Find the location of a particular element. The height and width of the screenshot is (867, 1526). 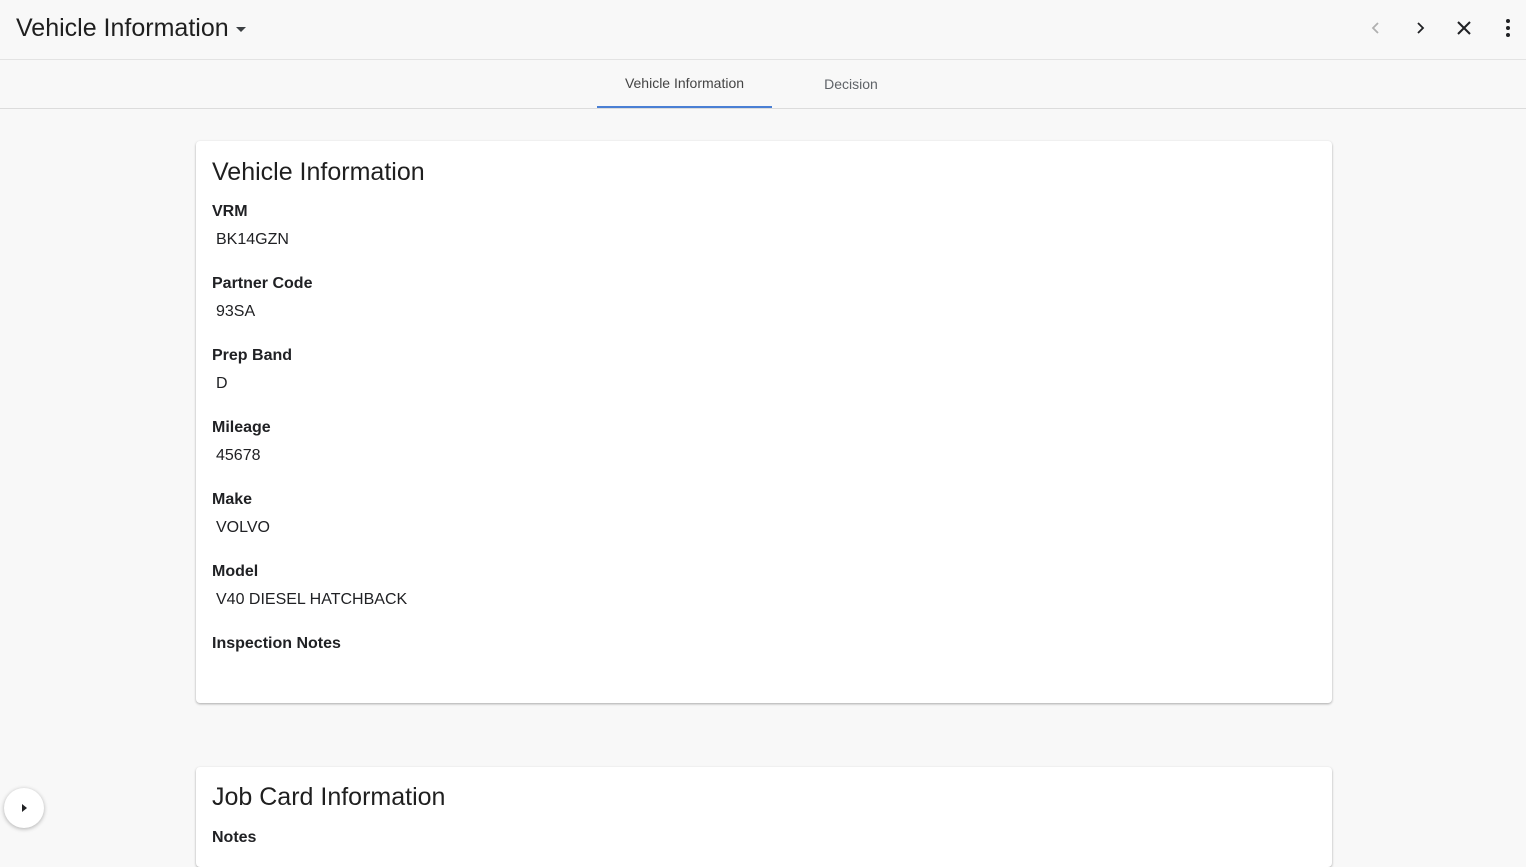

more-options-button is located at coordinates (1508, 28).